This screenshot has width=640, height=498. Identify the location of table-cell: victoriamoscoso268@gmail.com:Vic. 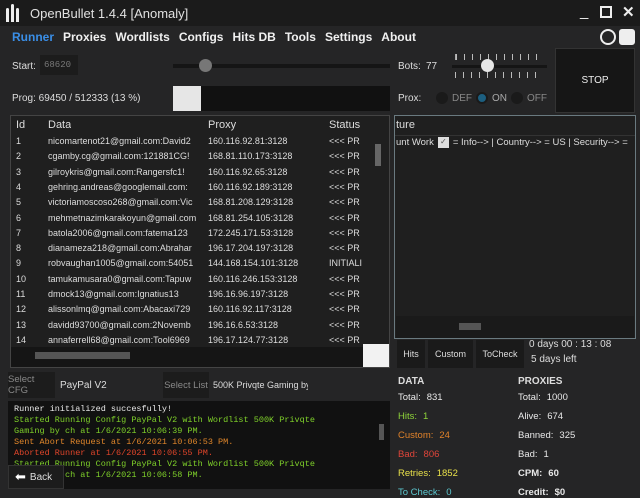
(120, 202).